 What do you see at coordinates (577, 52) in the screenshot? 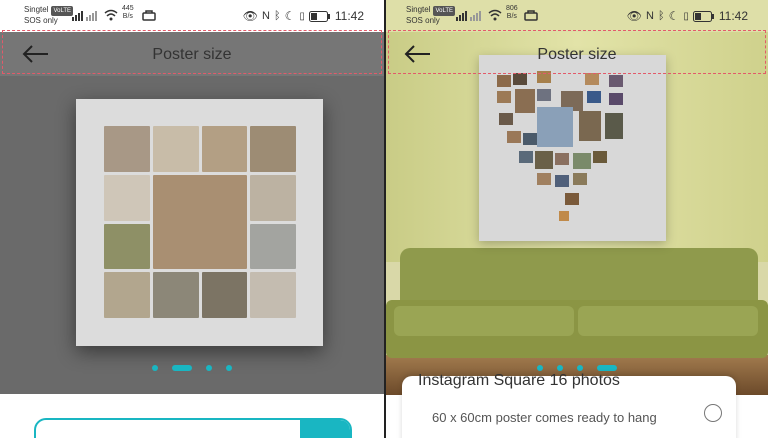
I see `highlight-box-right` at bounding box center [577, 52].